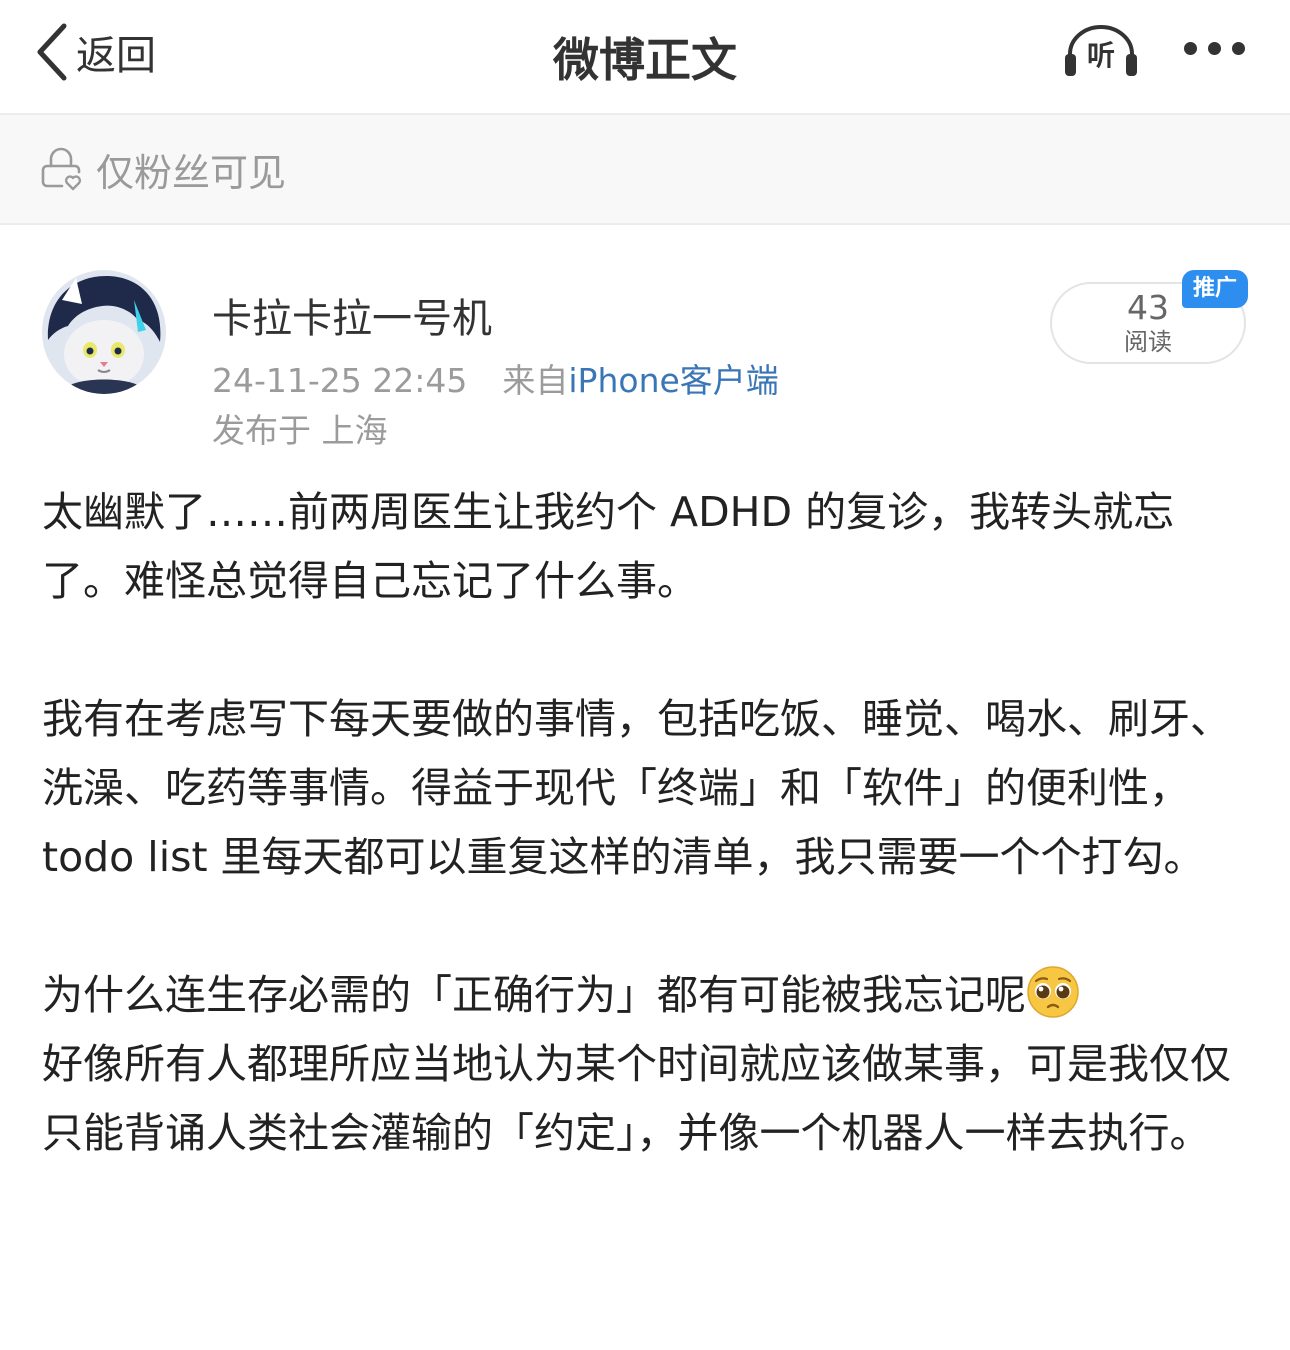 The image size is (1290, 1350). What do you see at coordinates (1148, 342) in the screenshot?
I see `read-label: 阅读` at bounding box center [1148, 342].